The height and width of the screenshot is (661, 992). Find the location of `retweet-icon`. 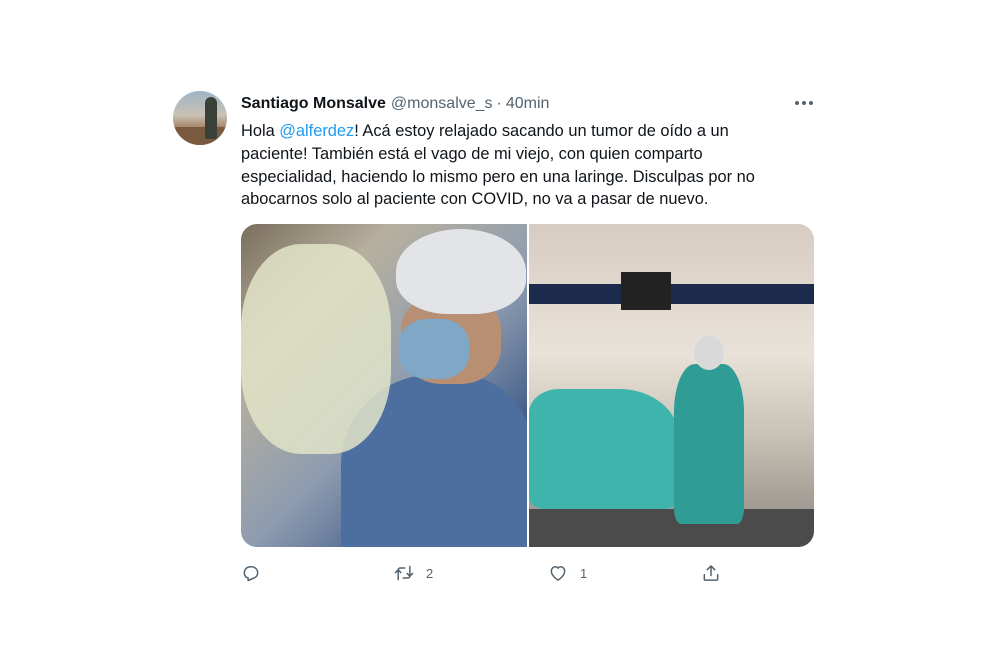

retweet-icon is located at coordinates (404, 573).